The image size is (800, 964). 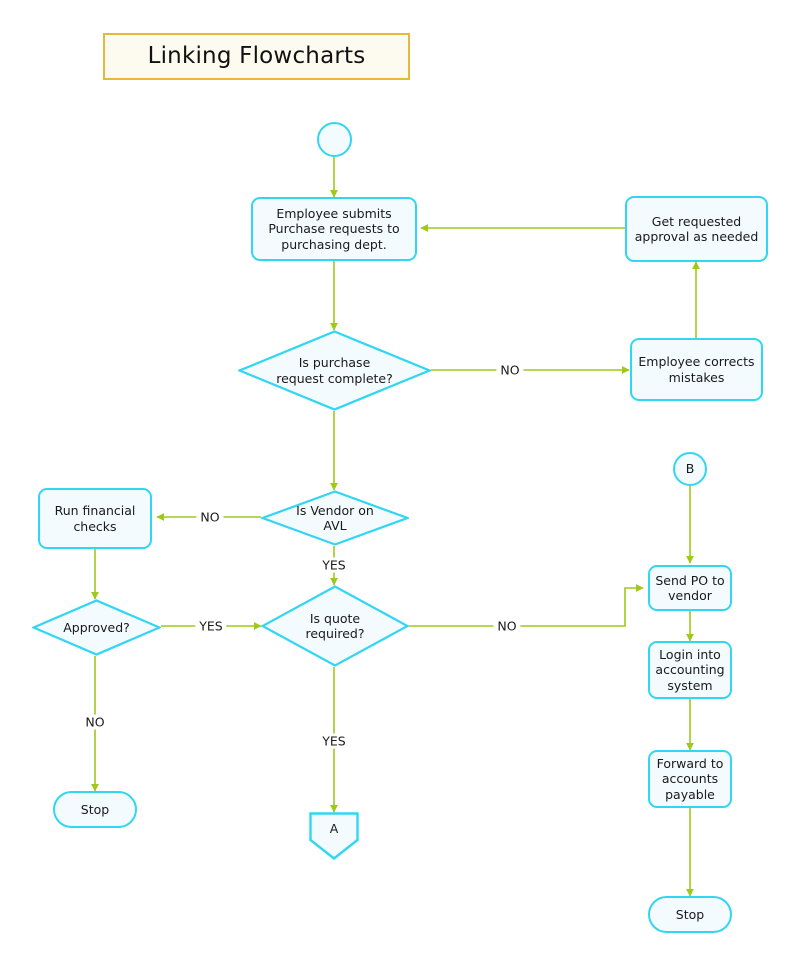 What do you see at coordinates (690, 469) in the screenshot?
I see `node-connector-b: B` at bounding box center [690, 469].